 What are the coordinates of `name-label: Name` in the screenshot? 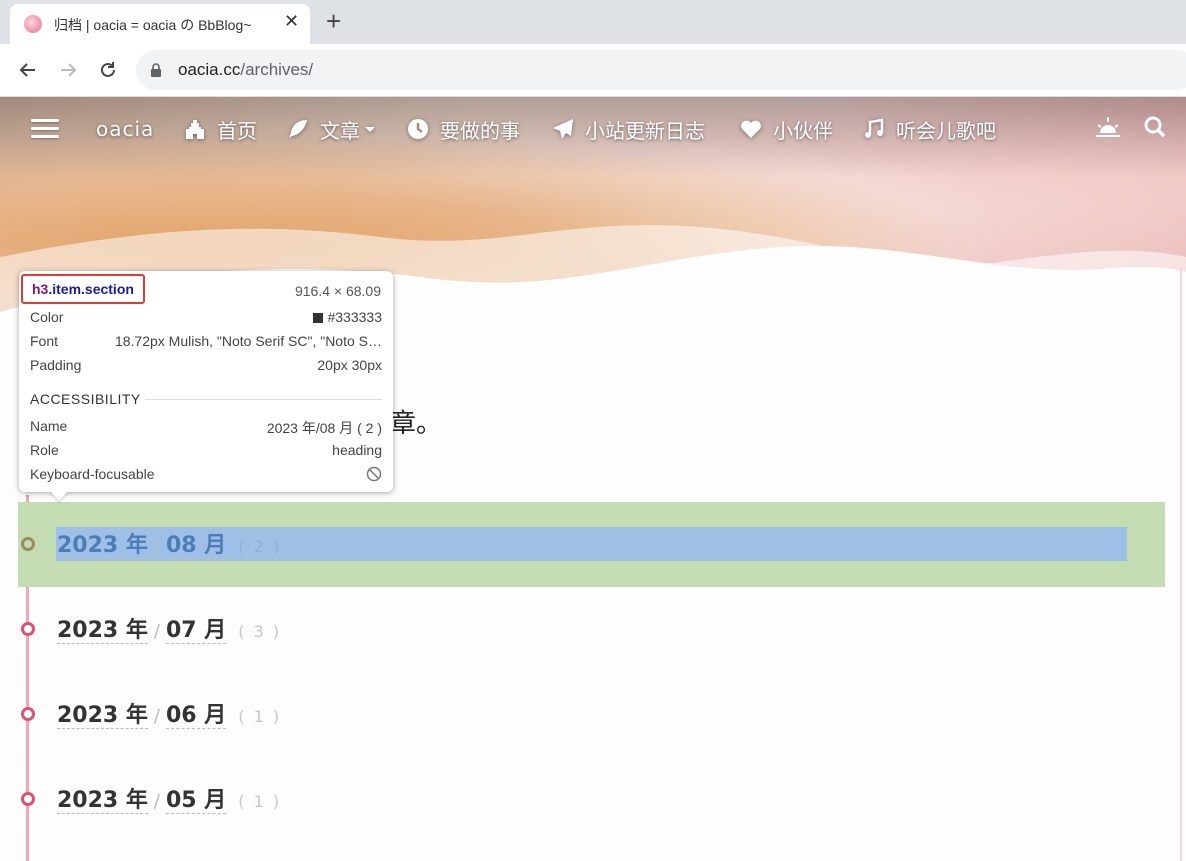 It's located at (49, 426).